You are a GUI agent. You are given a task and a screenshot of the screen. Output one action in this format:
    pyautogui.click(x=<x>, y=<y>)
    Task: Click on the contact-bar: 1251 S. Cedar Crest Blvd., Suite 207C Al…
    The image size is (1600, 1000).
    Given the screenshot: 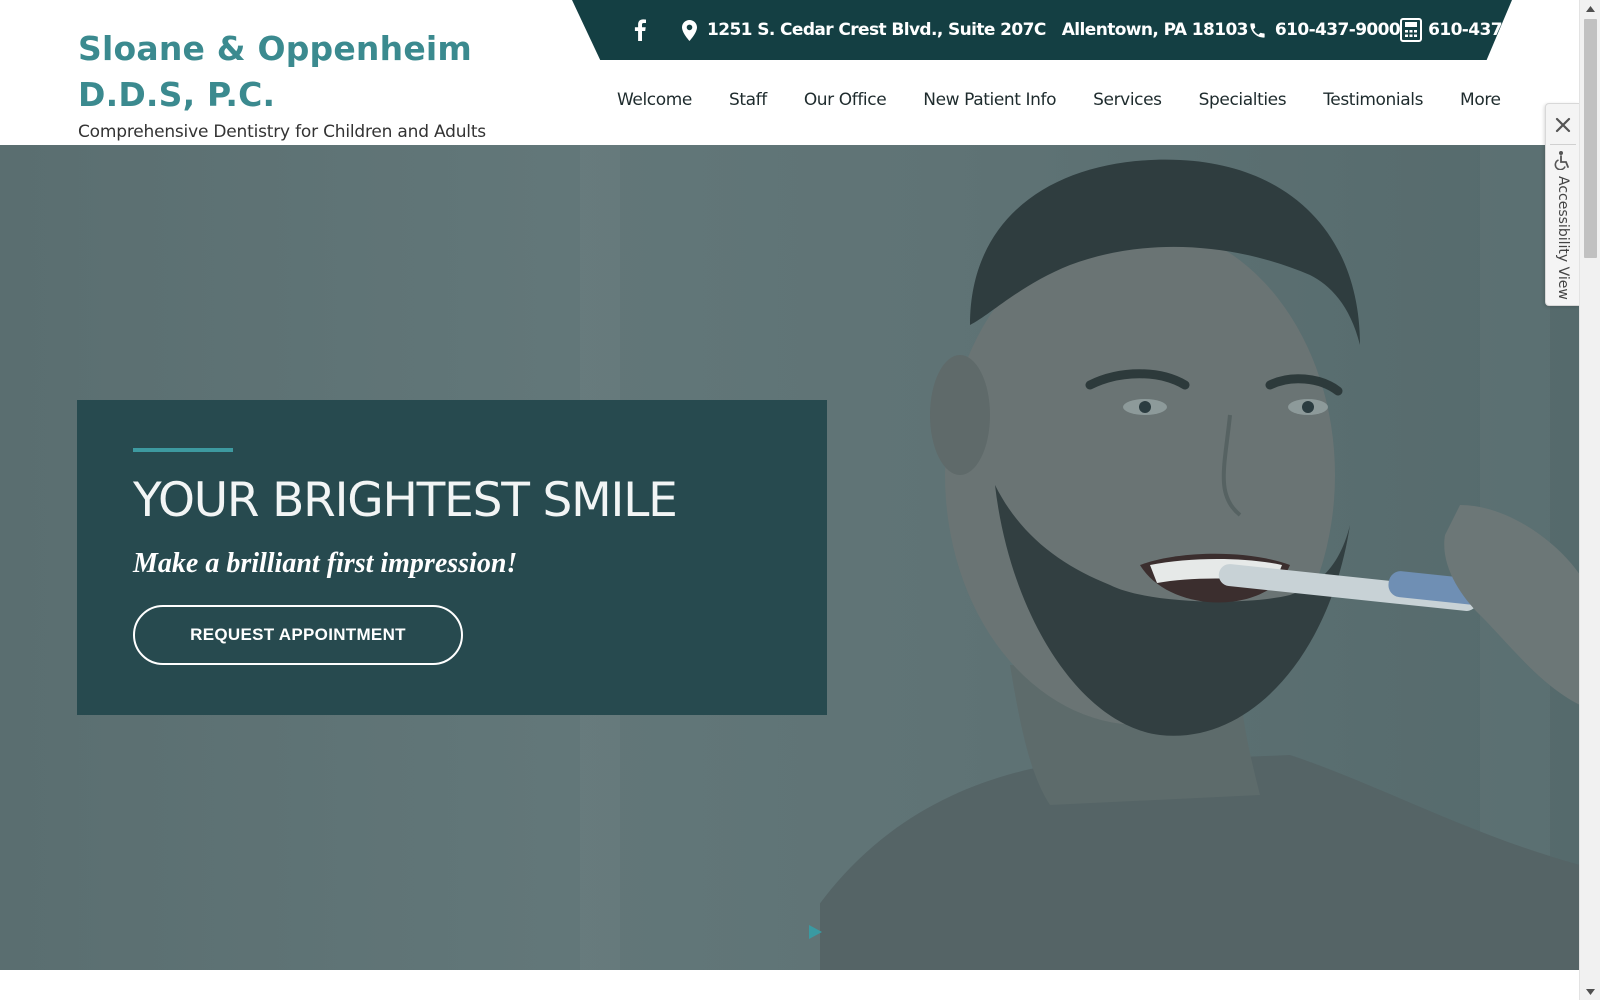 What is the action you would take?
    pyautogui.click(x=1042, y=30)
    